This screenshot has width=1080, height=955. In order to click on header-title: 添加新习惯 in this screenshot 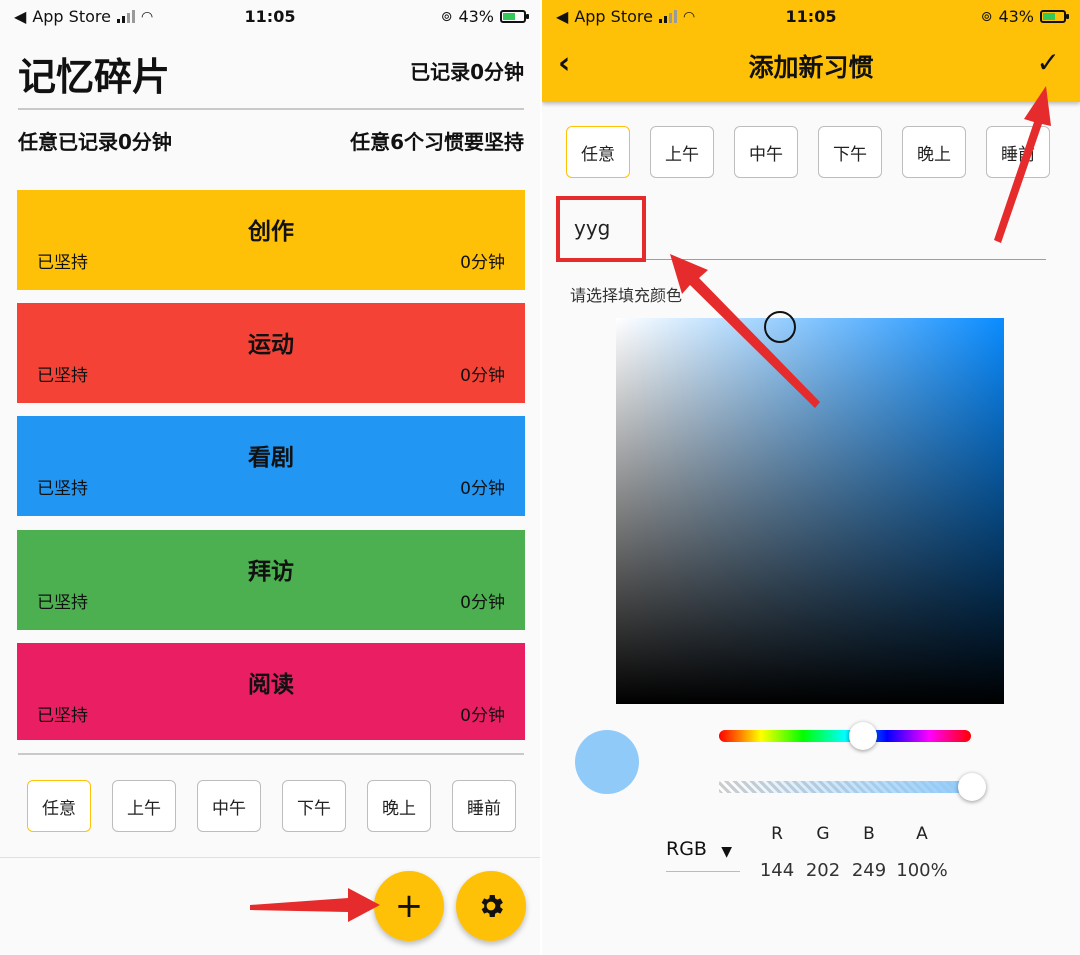, I will do `click(811, 67)`.